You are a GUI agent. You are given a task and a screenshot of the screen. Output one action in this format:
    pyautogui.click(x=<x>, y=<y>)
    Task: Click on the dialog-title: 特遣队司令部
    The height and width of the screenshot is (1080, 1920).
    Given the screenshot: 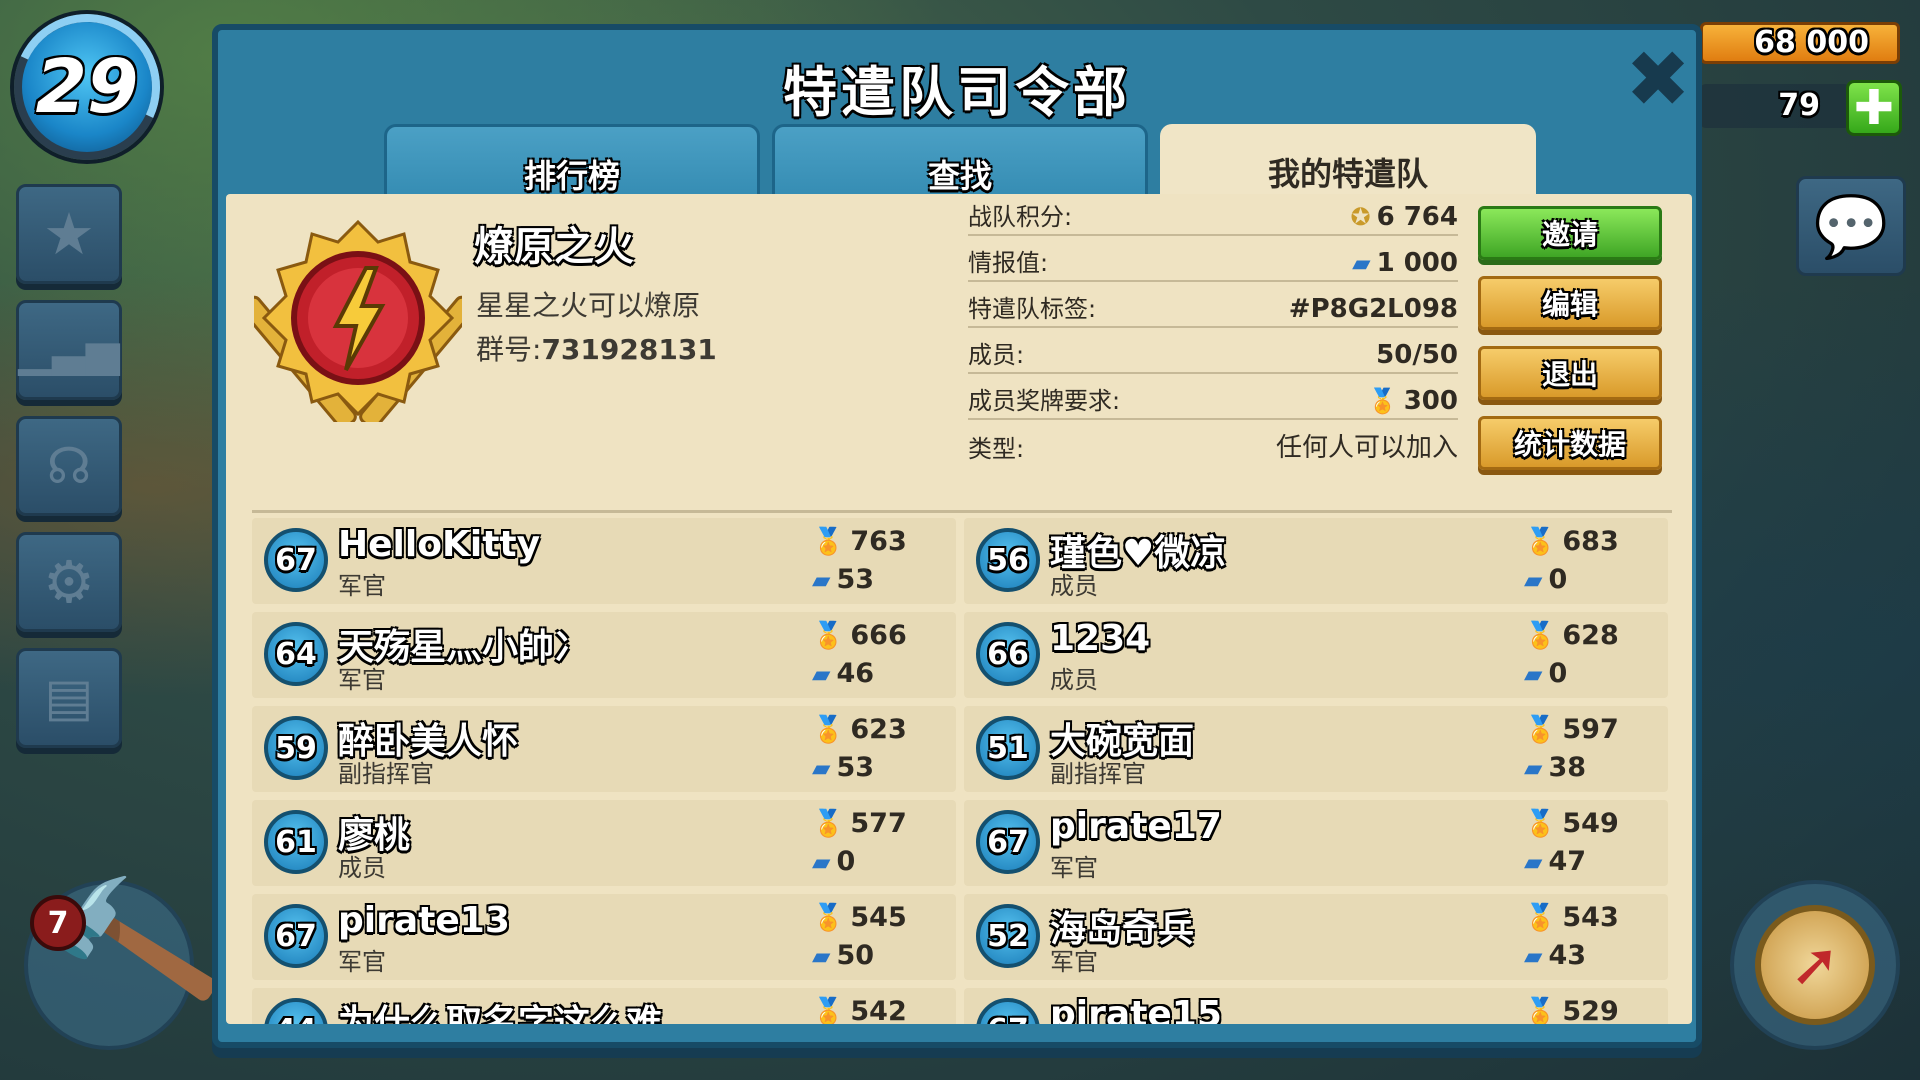 What is the action you would take?
    pyautogui.click(x=957, y=92)
    